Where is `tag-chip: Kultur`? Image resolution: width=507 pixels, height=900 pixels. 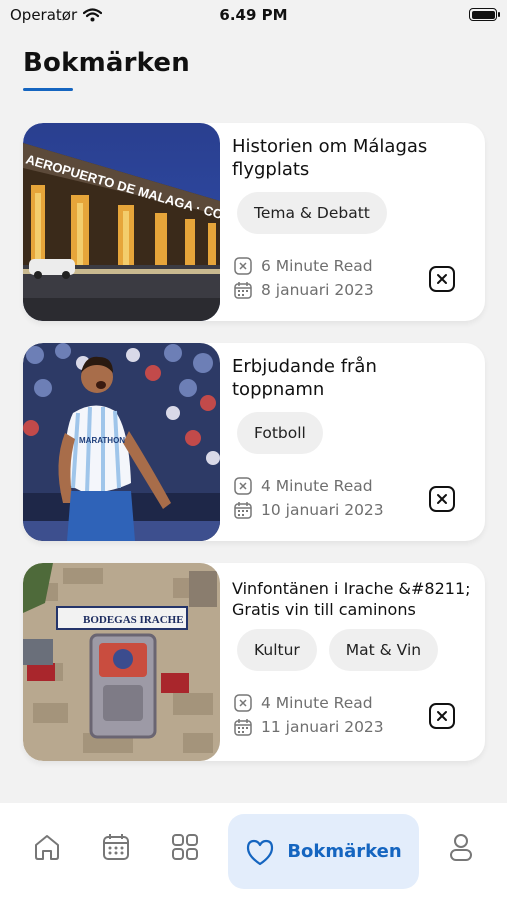
tag-chip: Kultur is located at coordinates (277, 650).